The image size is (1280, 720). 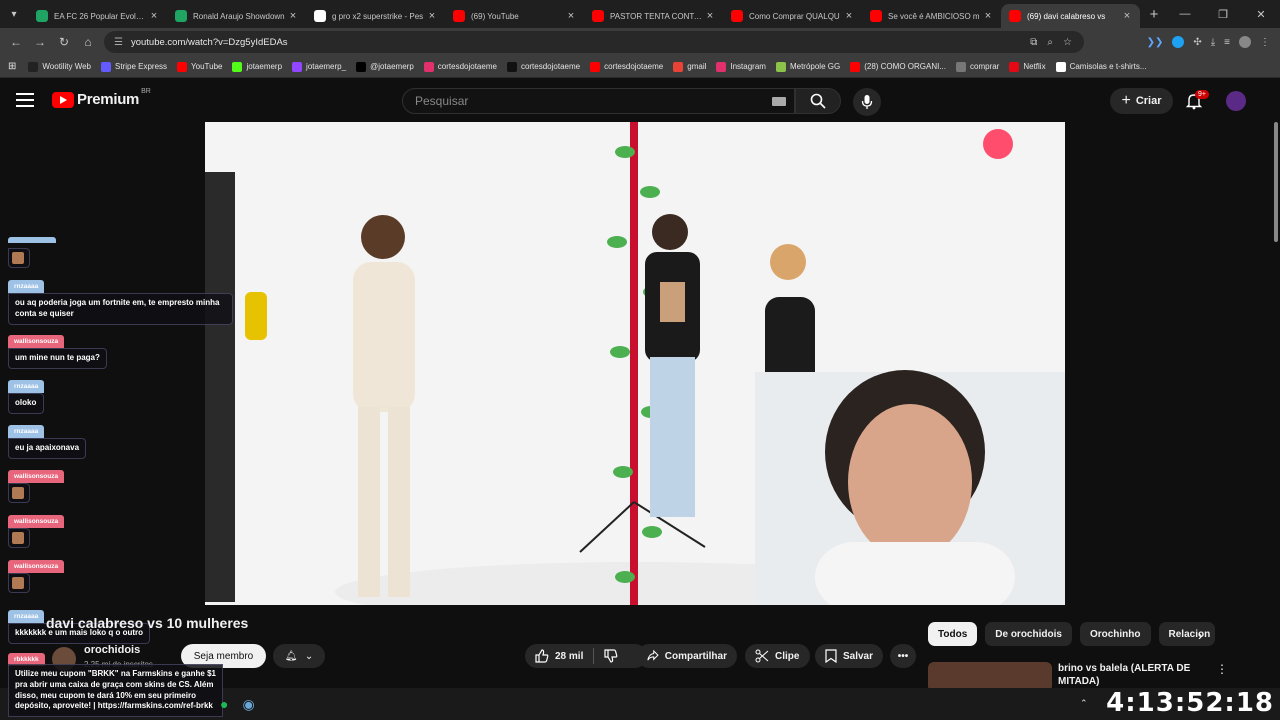 I want to click on guide-menu-icon, so click(x=25, y=100).